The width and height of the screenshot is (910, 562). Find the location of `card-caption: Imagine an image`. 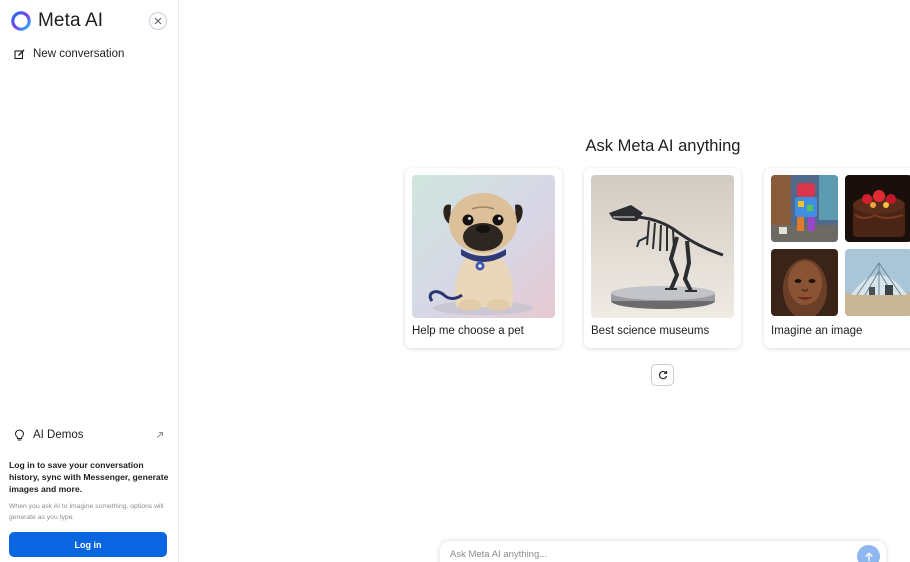

card-caption: Imagine an image is located at coordinates (817, 331).